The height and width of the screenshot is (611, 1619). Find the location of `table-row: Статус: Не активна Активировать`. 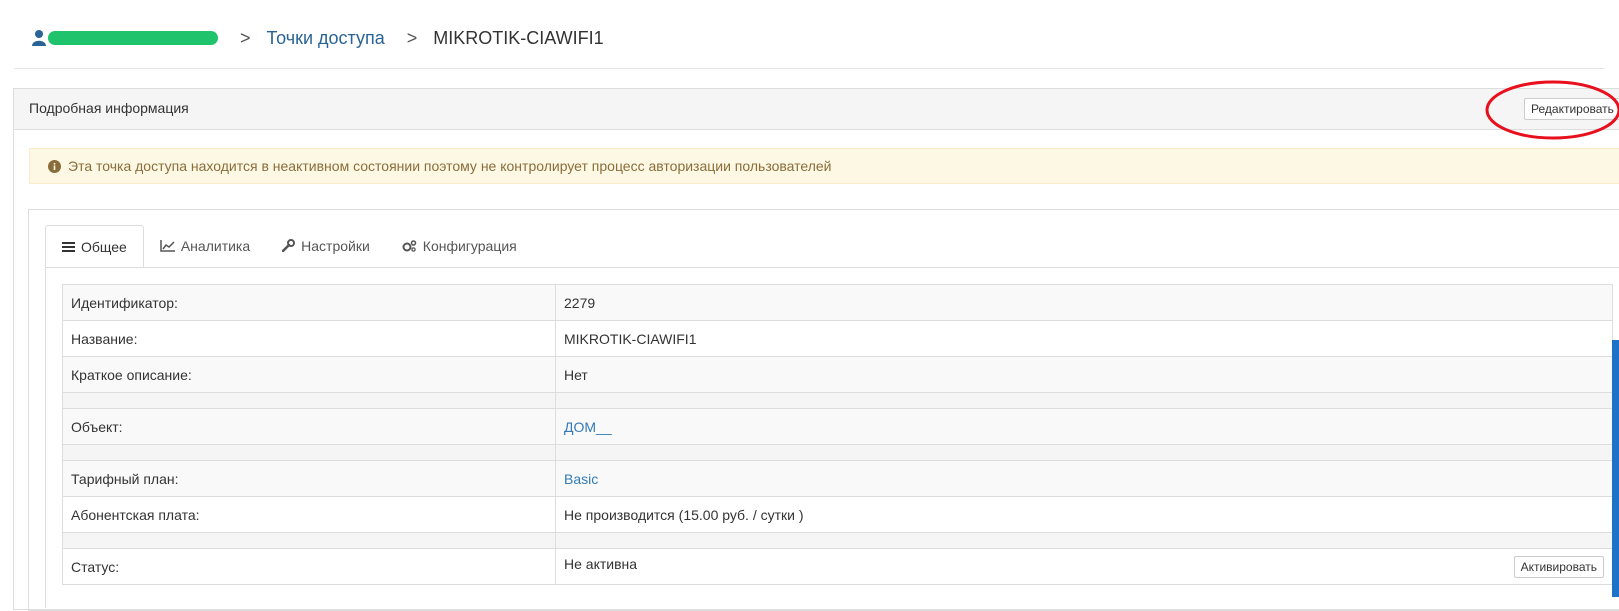

table-row: Статус: Не активна Активировать is located at coordinates (837, 566).